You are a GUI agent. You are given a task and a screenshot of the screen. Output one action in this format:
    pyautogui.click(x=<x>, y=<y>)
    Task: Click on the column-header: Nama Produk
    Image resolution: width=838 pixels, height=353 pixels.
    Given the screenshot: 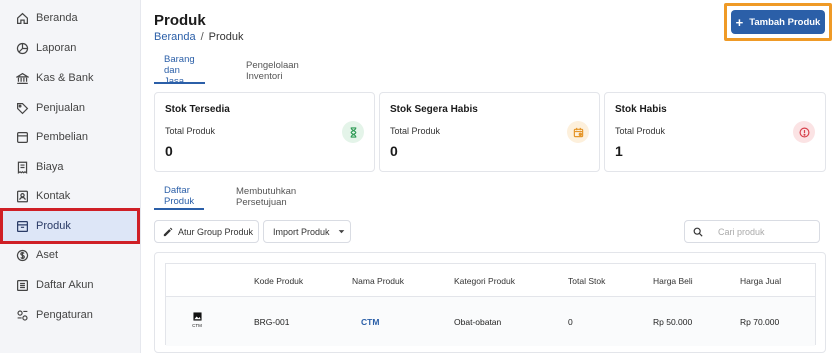 What is the action you would take?
    pyautogui.click(x=378, y=281)
    